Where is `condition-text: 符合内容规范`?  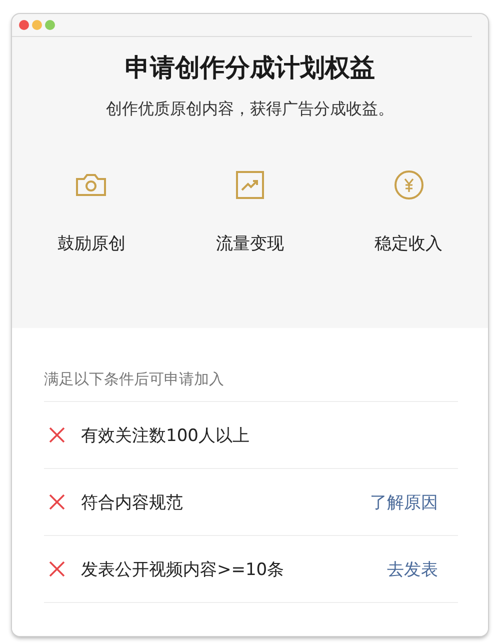
condition-text: 符合内容规范 is located at coordinates (132, 503).